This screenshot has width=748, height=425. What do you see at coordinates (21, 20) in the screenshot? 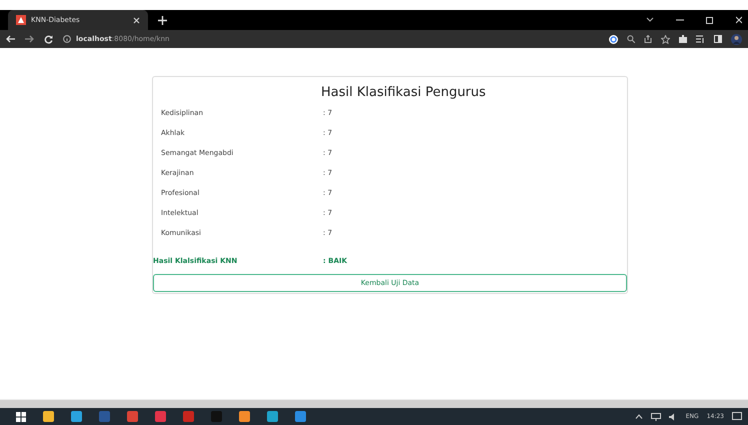
I see `favicon-icon` at bounding box center [21, 20].